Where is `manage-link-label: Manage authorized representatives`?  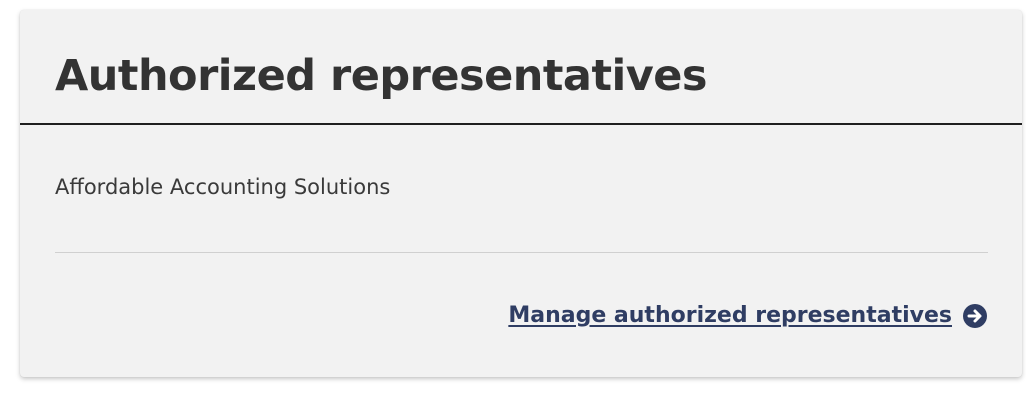
manage-link-label: Manage authorized representatives is located at coordinates (730, 315).